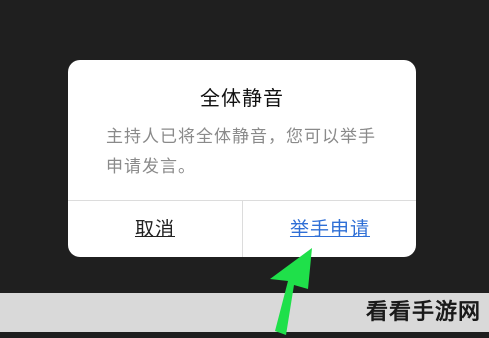 The image size is (489, 338). Describe the element at coordinates (423, 312) in the screenshot. I see `watermark-text: 看看手游网` at that location.